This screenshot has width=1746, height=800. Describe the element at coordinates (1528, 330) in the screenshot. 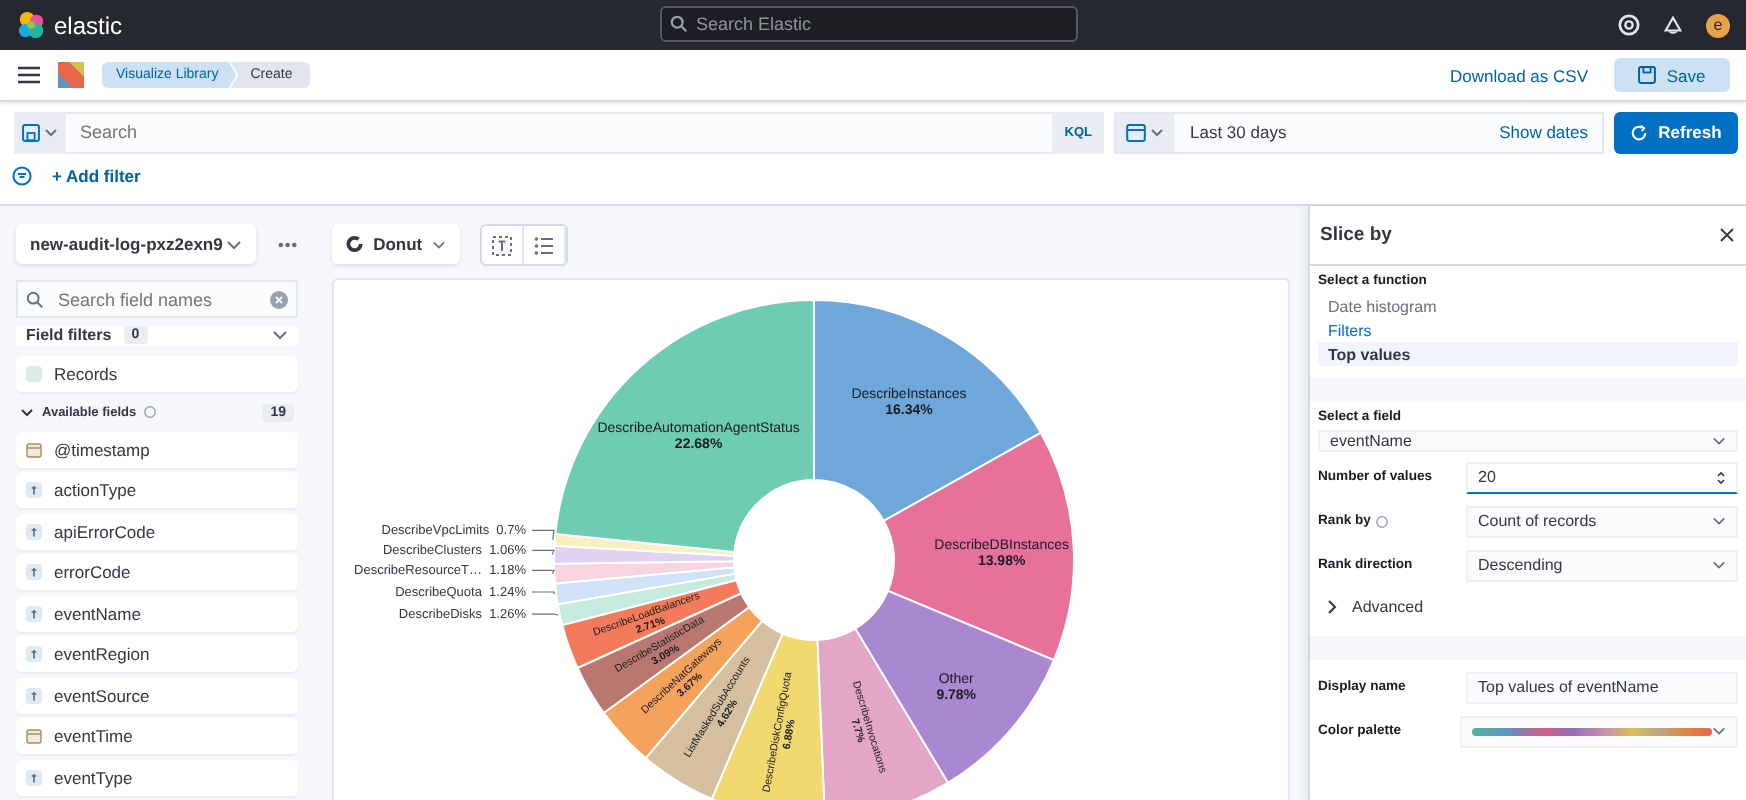

I see `function-option: Filters` at that location.